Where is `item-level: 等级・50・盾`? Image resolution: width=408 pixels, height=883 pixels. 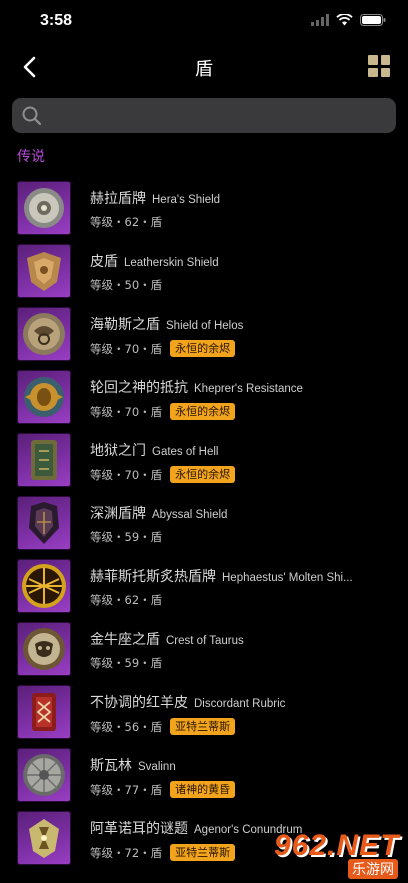 item-level: 等级・50・盾 is located at coordinates (126, 285).